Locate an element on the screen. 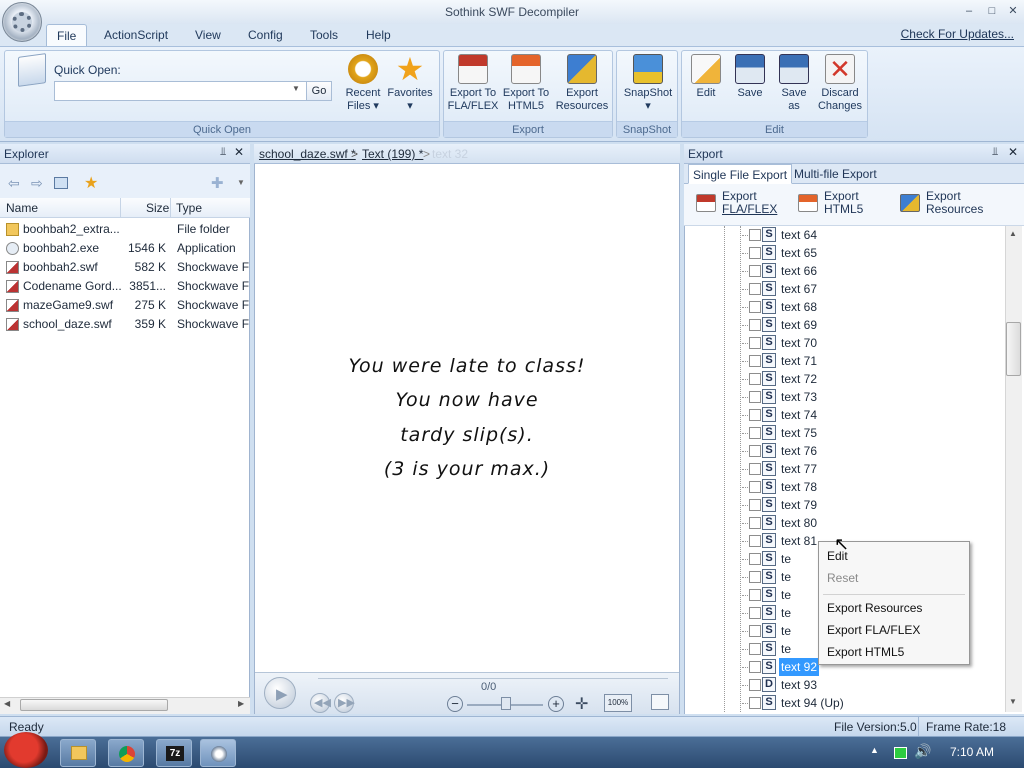  menu-item-export-resources: Export Resources is located at coordinates (874, 608).